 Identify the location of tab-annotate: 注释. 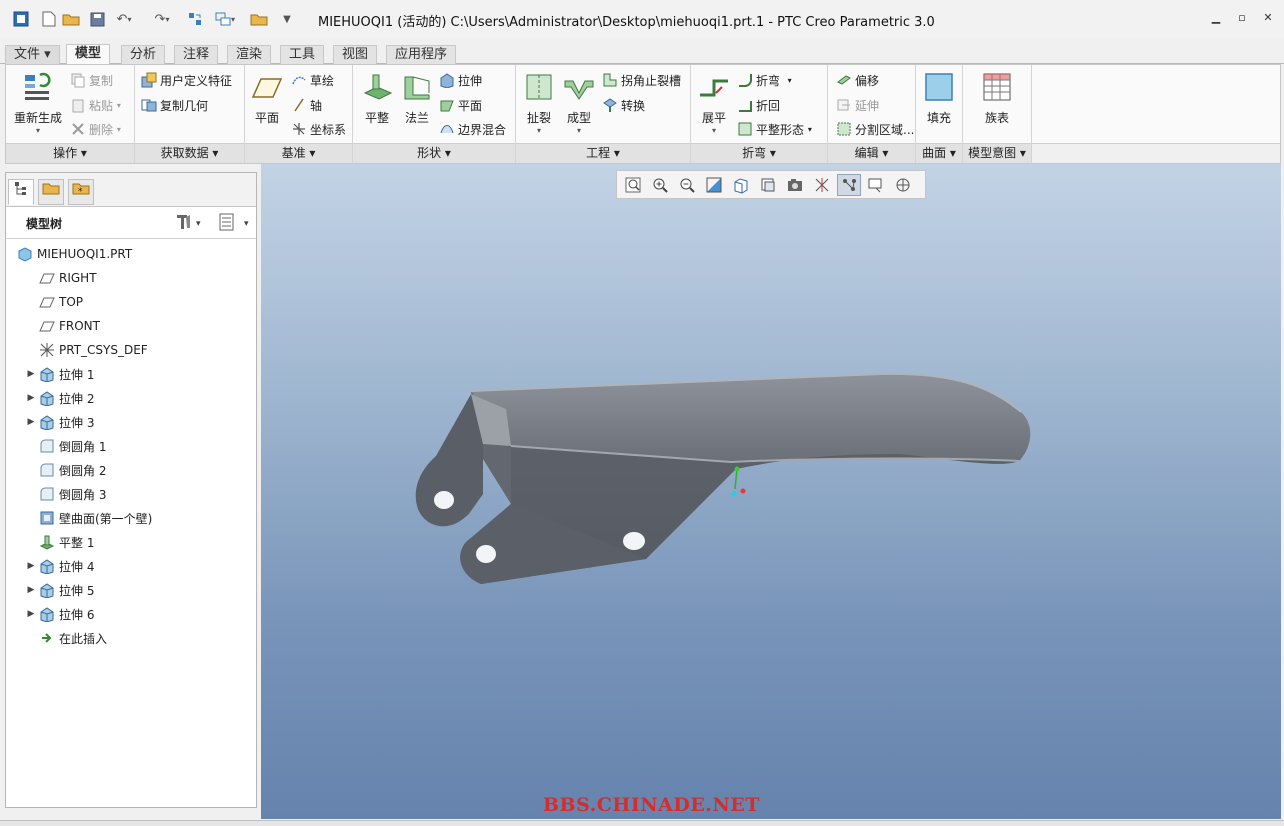
(196, 55).